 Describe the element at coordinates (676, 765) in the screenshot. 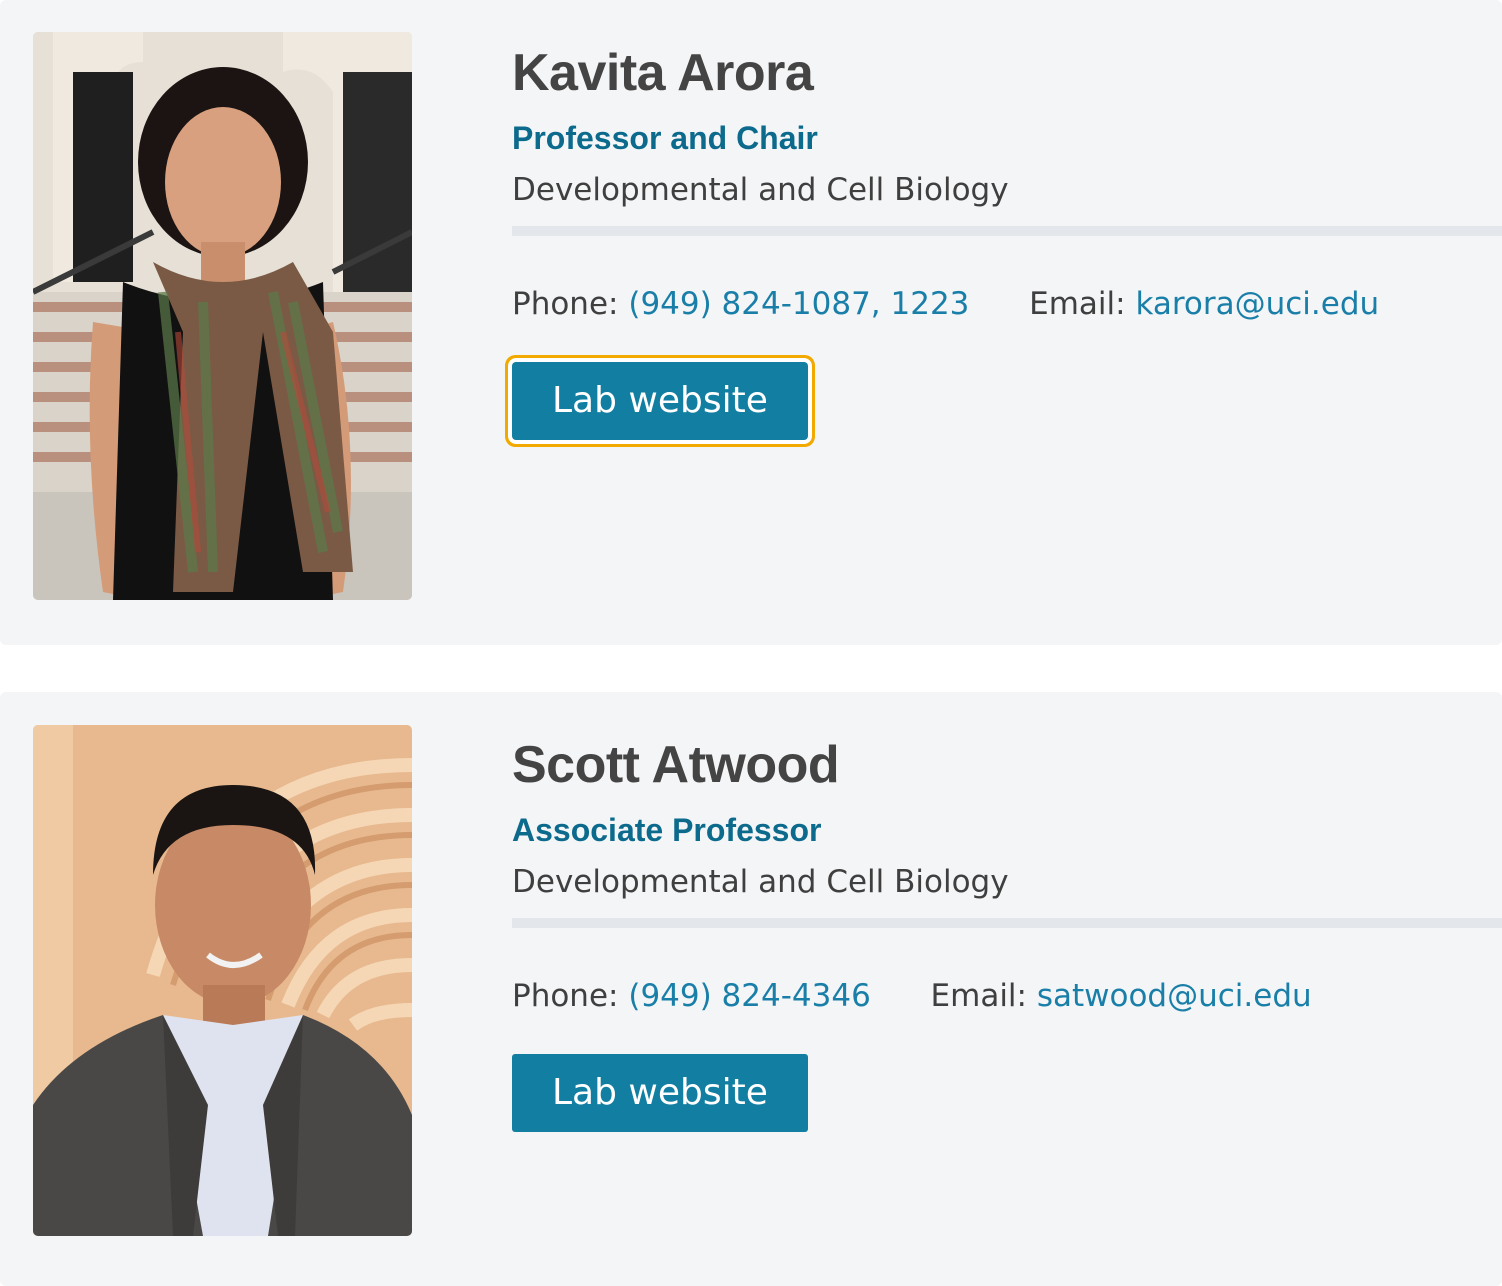

I see `faculty-name: Scott Atwood` at that location.